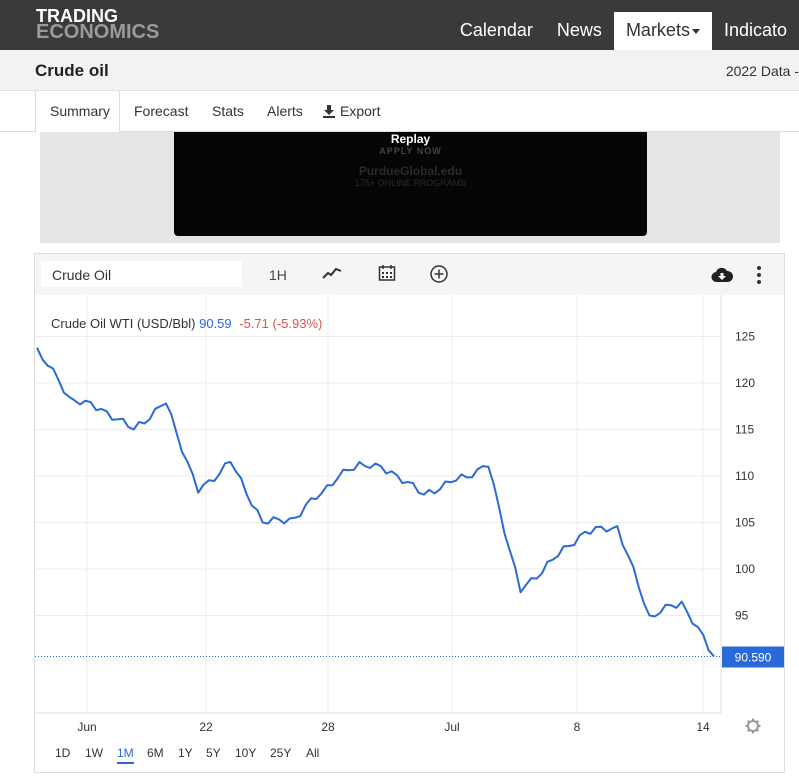  Describe the element at coordinates (744, 476) in the screenshot. I see `y-tick-label: 110` at that location.